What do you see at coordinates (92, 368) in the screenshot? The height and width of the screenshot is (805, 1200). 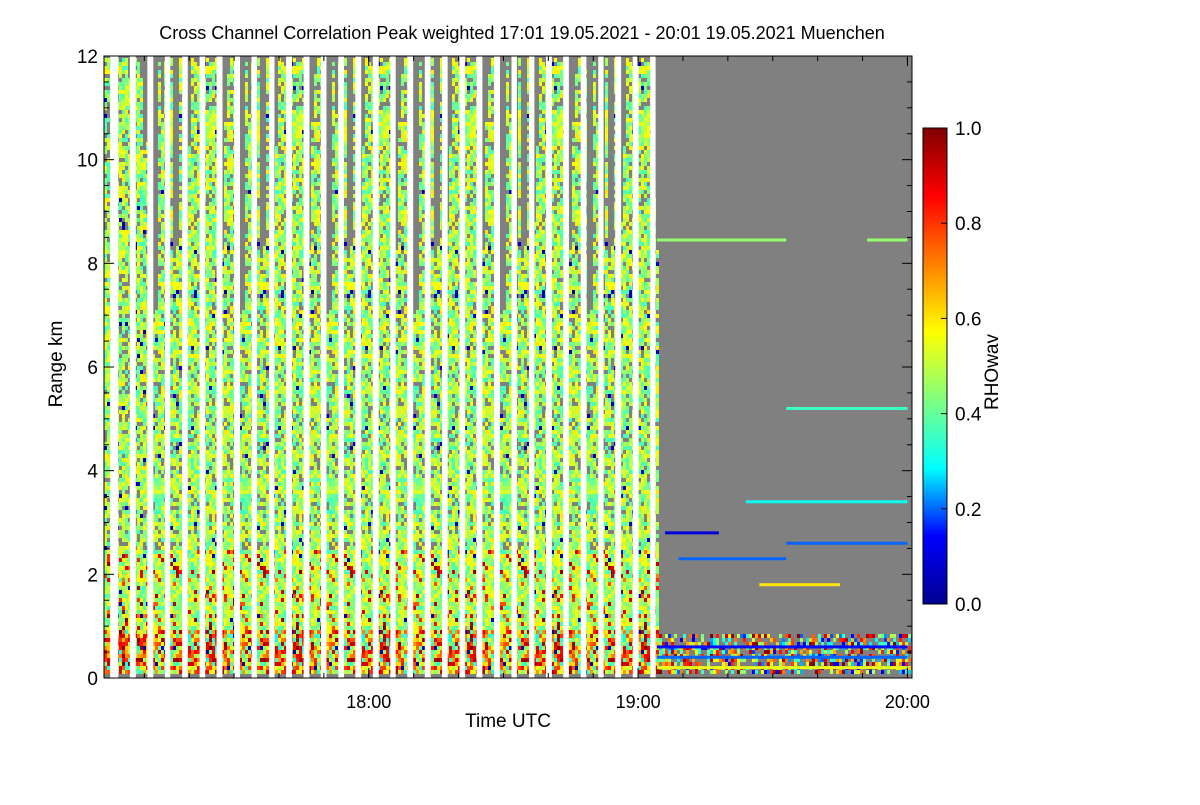 I see `y-tick-label: 6` at bounding box center [92, 368].